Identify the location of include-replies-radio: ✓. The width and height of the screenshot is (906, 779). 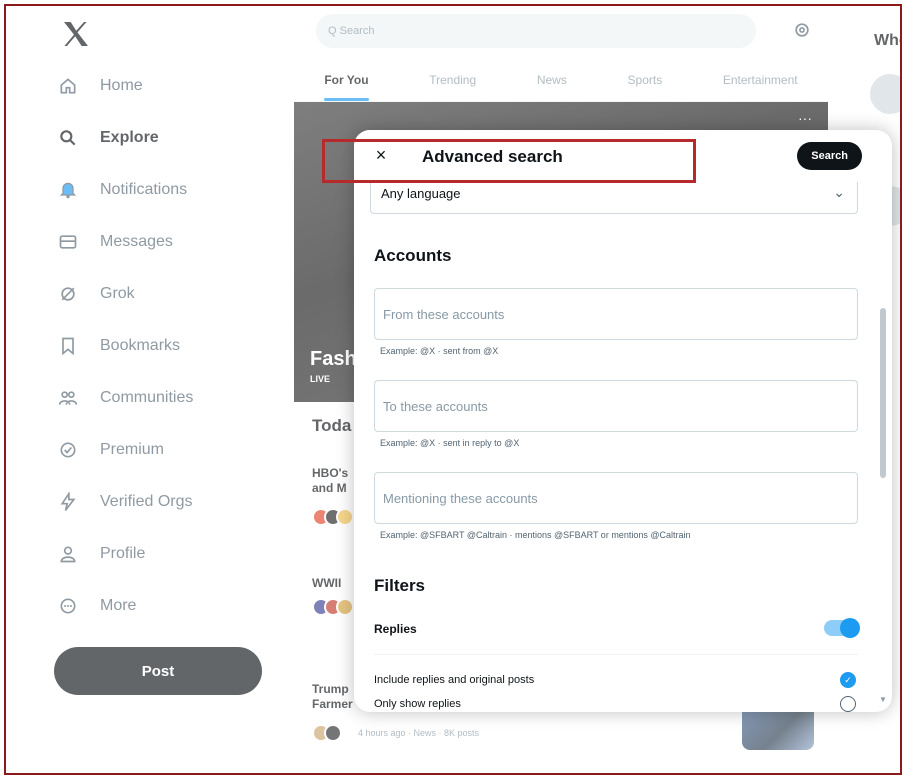
(848, 680).